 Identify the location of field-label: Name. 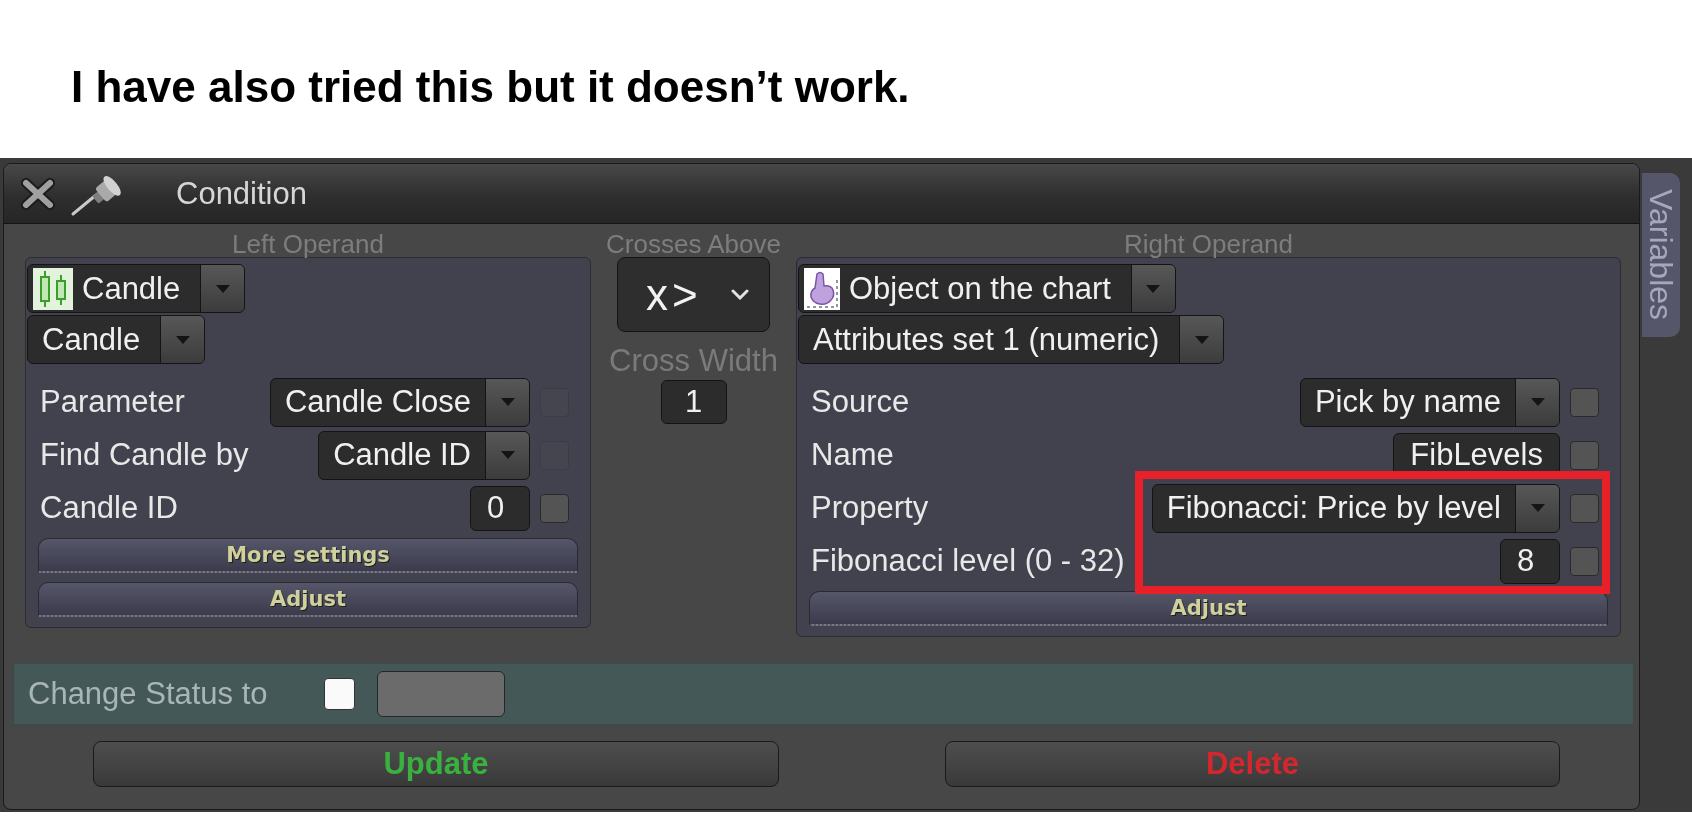
(853, 455).